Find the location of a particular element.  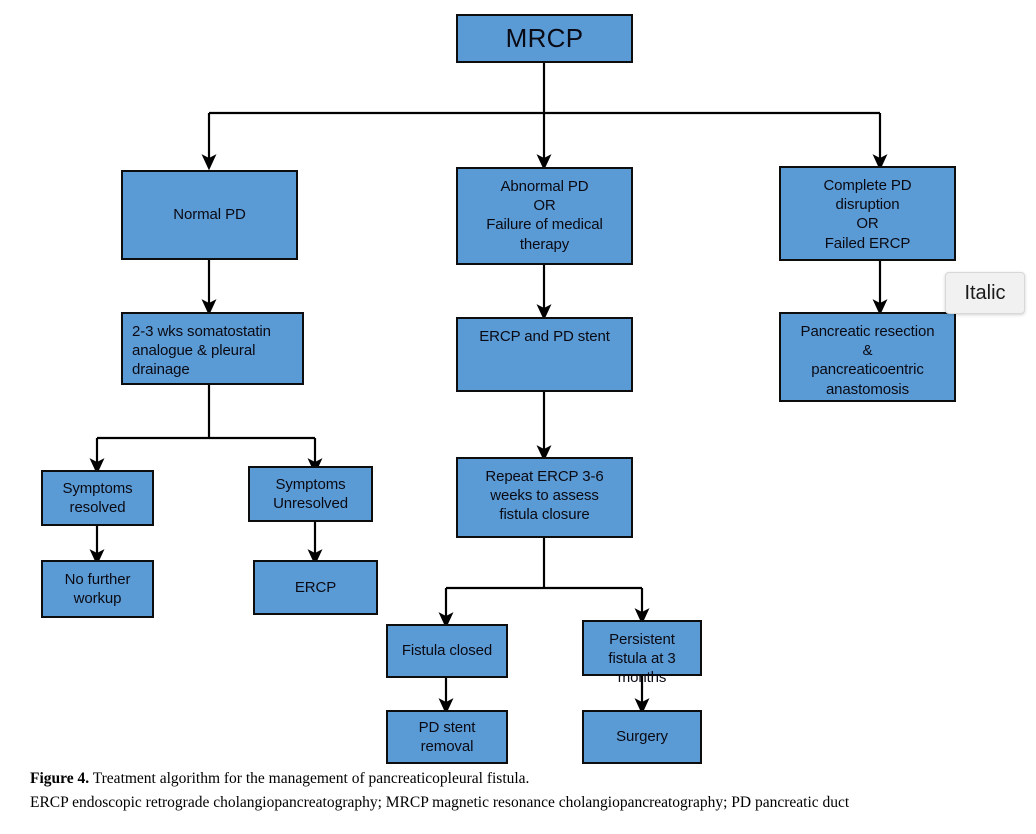

node-mrcp: MRCP is located at coordinates (544, 38).